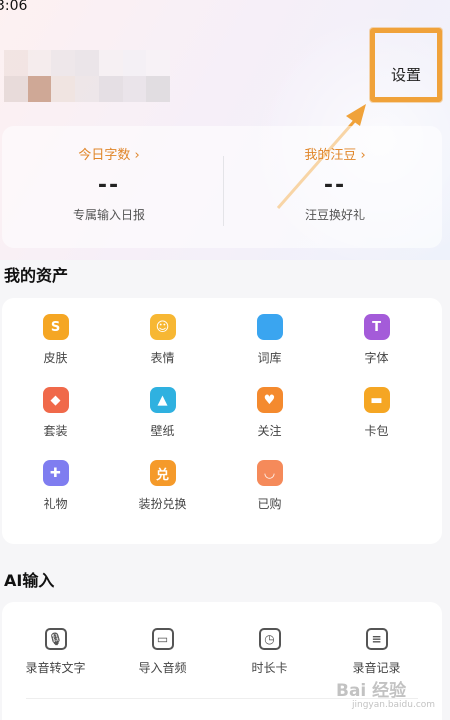 This screenshot has height=720, width=450. Describe the element at coordinates (162, 327) in the screenshot. I see `smiley-icon: ☺` at that location.